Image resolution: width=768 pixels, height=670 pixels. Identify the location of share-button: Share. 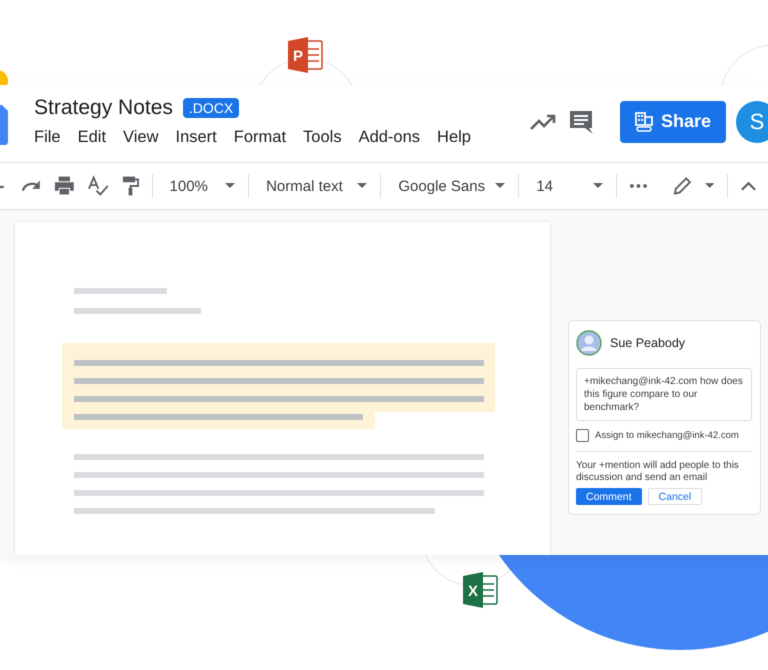
(673, 121).